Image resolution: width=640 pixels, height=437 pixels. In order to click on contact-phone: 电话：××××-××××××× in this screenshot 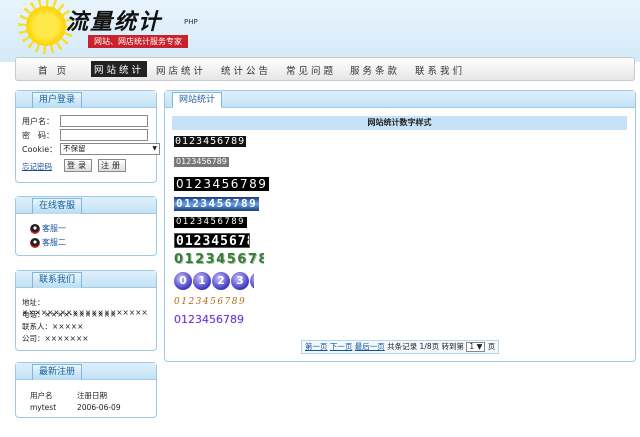, I will do `click(69, 314)`.